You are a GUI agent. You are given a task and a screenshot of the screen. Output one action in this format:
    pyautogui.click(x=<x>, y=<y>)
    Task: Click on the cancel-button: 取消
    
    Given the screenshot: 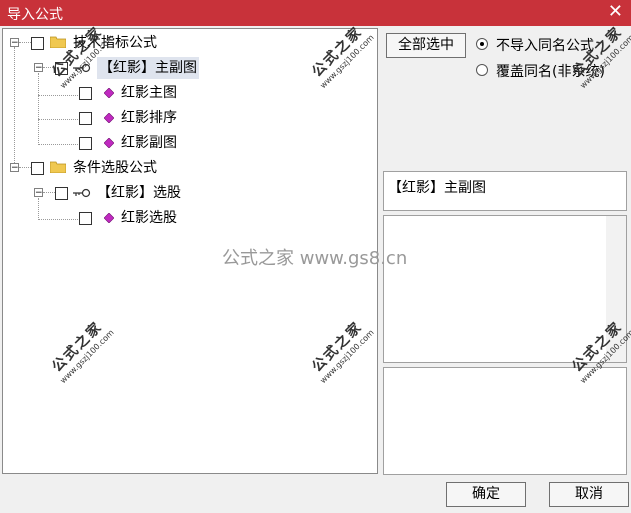 What is the action you would take?
    pyautogui.click(x=589, y=494)
    